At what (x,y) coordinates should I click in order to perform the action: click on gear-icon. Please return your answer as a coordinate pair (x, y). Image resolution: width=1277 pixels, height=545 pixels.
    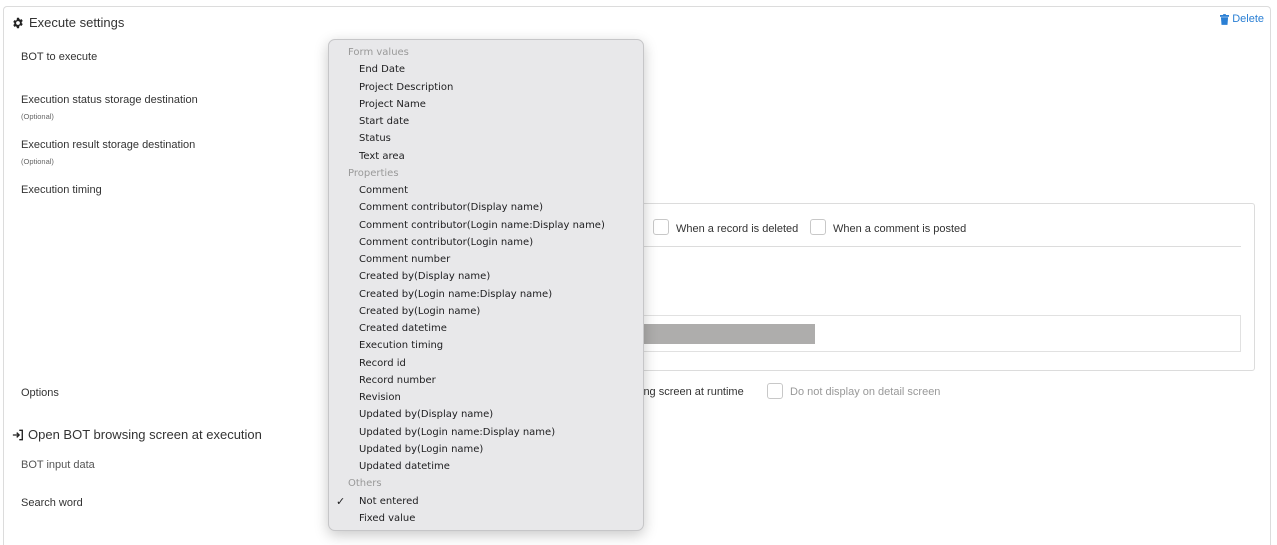
    Looking at the image, I should click on (18, 22).